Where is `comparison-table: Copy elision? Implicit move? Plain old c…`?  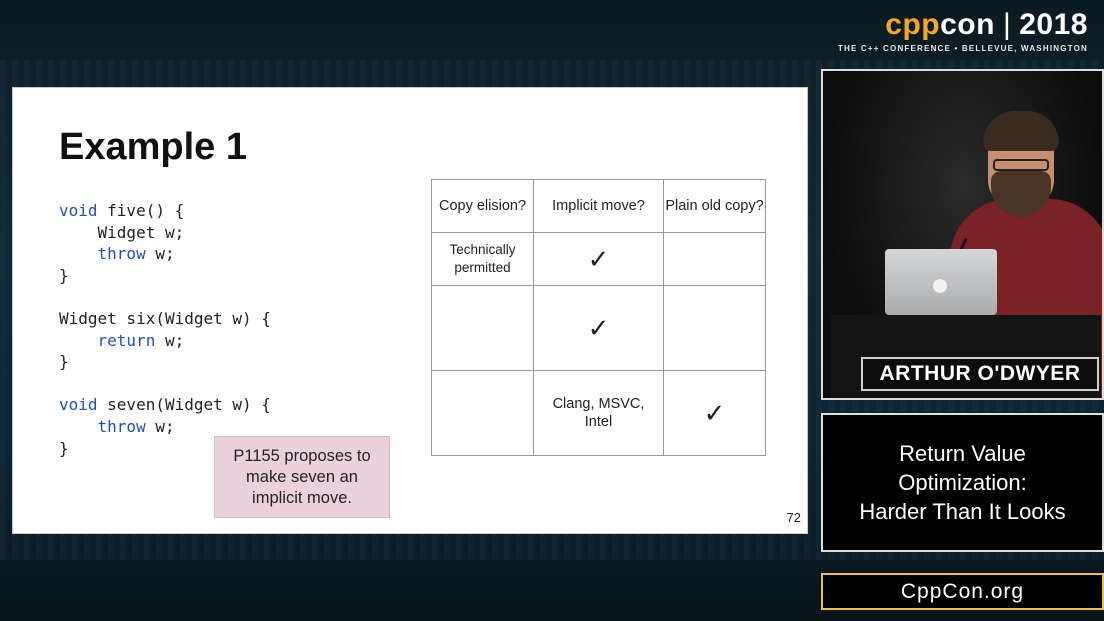
comparison-table: Copy elision? Implicit move? Plain old c… is located at coordinates (598, 317).